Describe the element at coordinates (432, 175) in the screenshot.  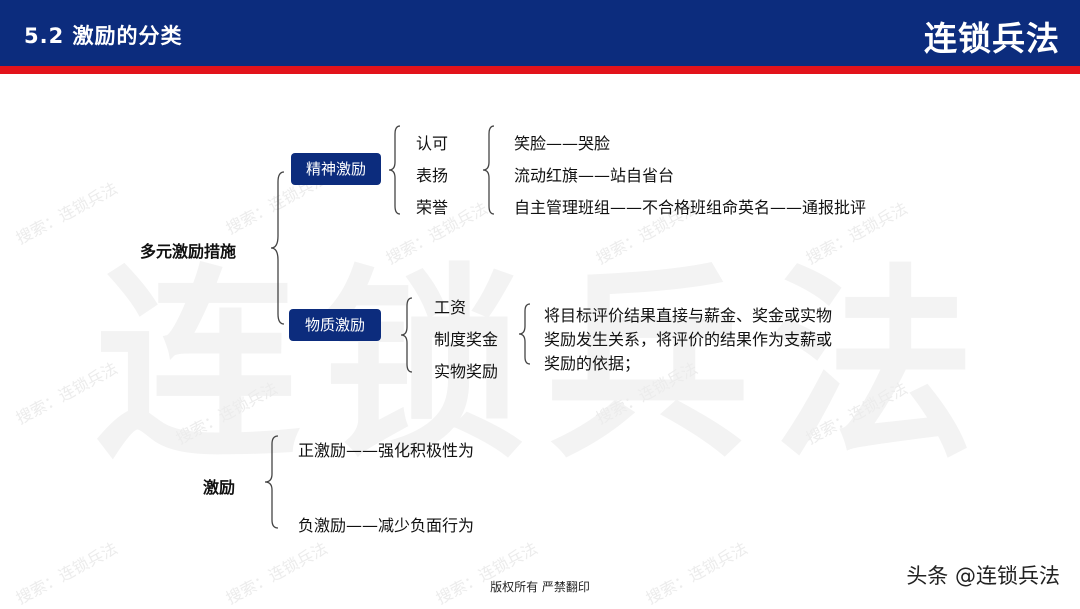
I see `spiritual-item: 表扬` at that location.